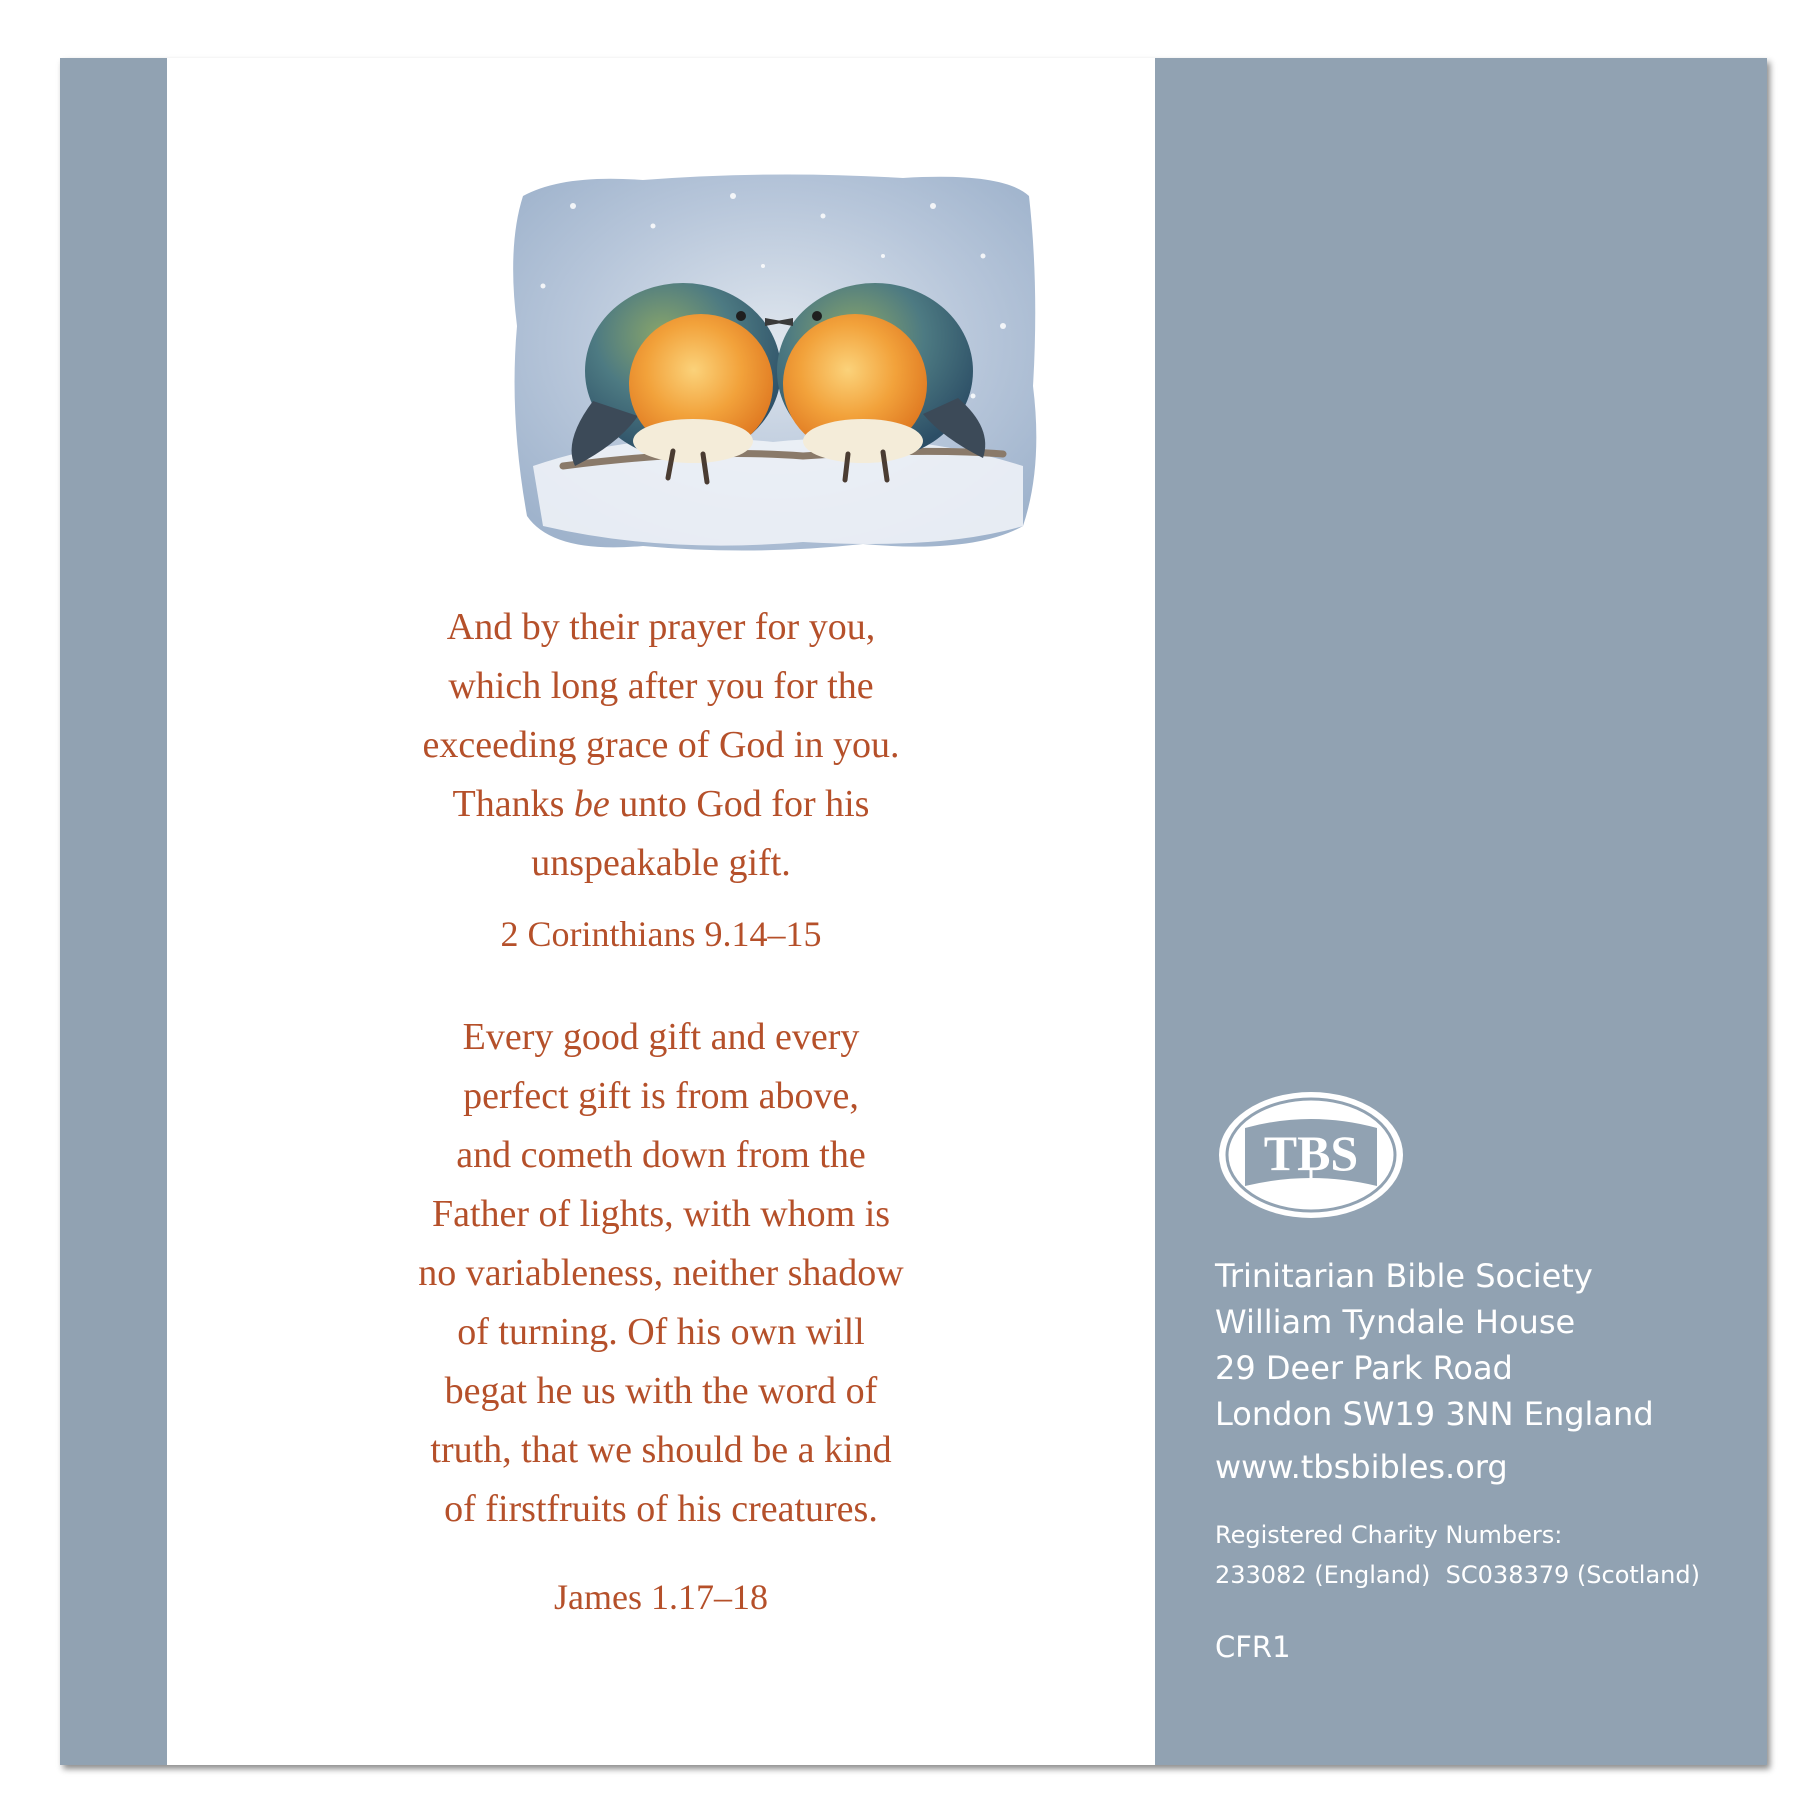  What do you see at coordinates (661, 1096) in the screenshot?
I see `verse-line: perfect gift is from above,` at bounding box center [661, 1096].